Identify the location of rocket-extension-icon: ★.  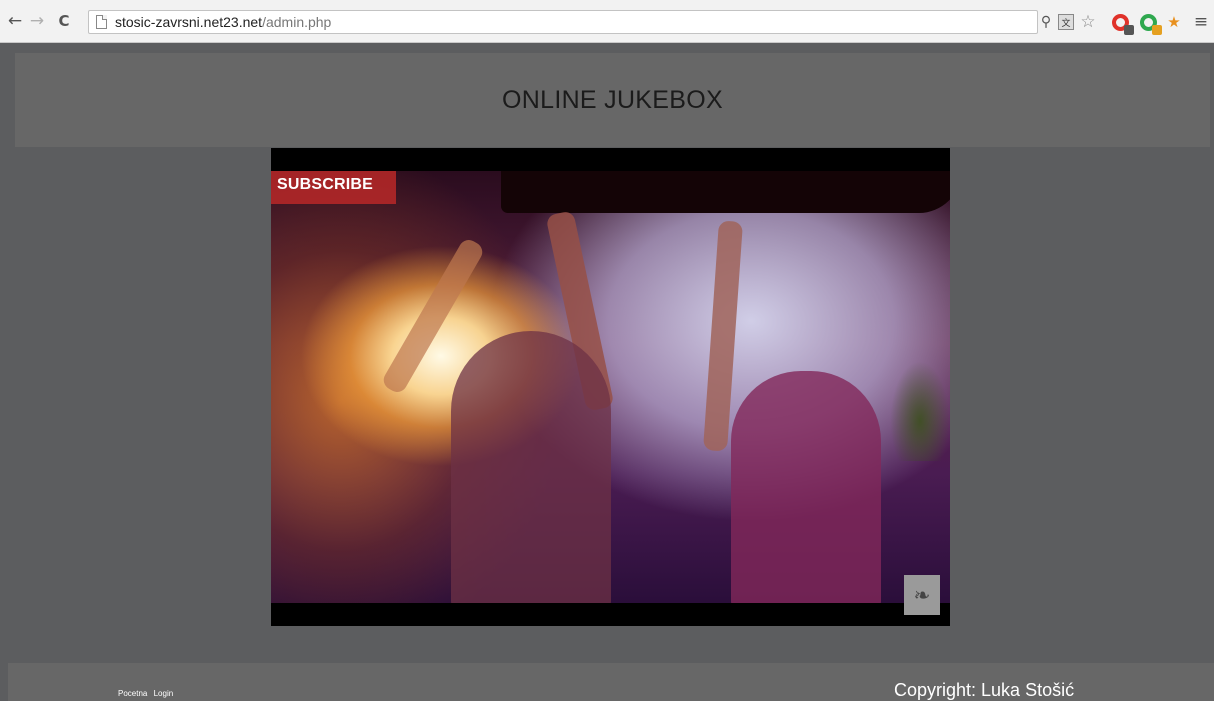
(1174, 22).